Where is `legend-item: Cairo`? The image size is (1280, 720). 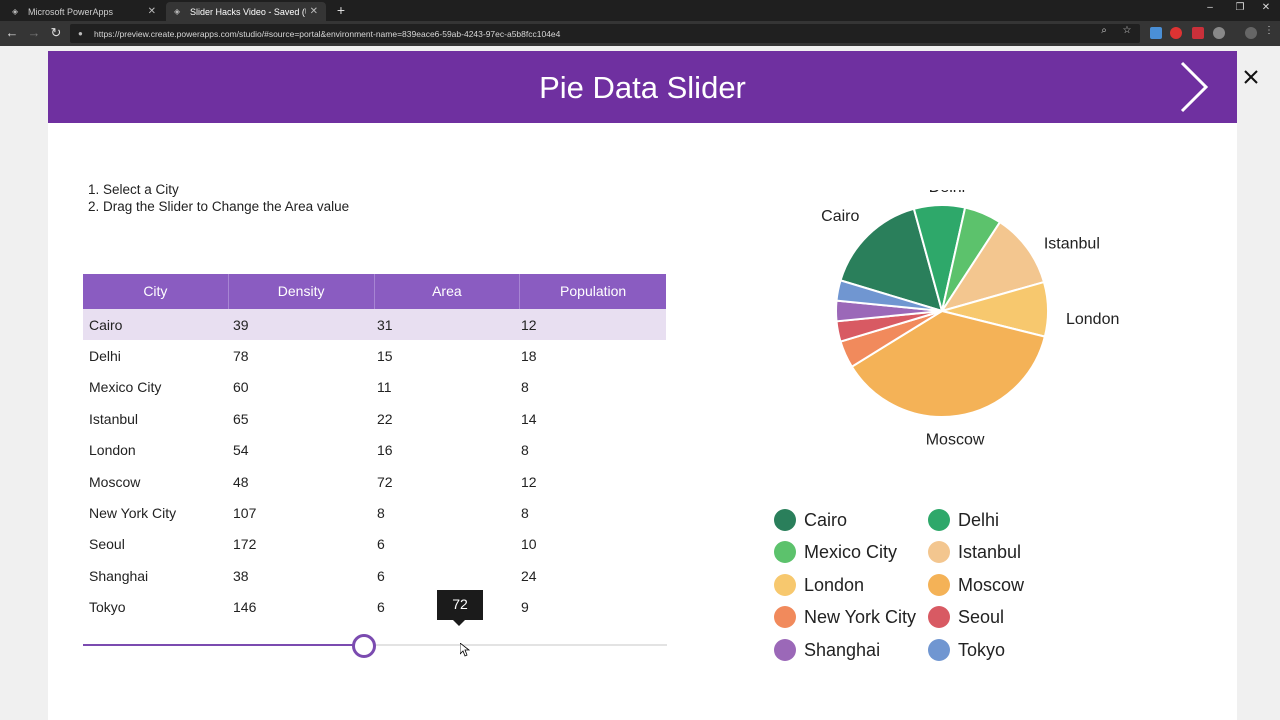 legend-item: Cairo is located at coordinates (810, 520).